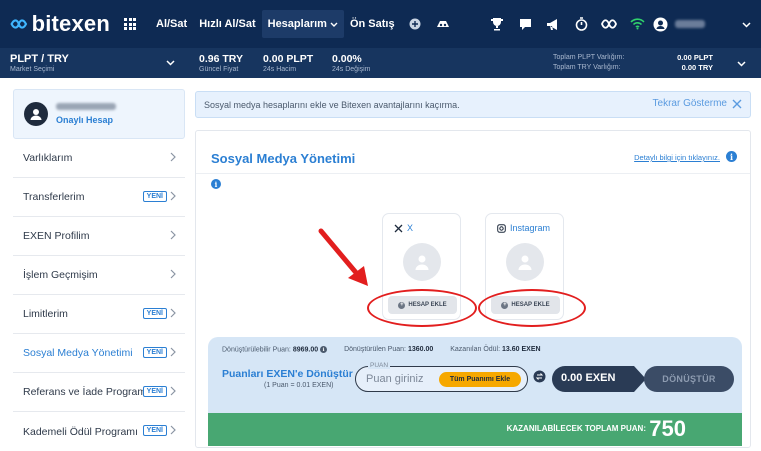 The width and height of the screenshot is (761, 451). What do you see at coordinates (99, 314) in the screenshot?
I see `sidebar-item-limits: Limitlerim YENİ` at bounding box center [99, 314].